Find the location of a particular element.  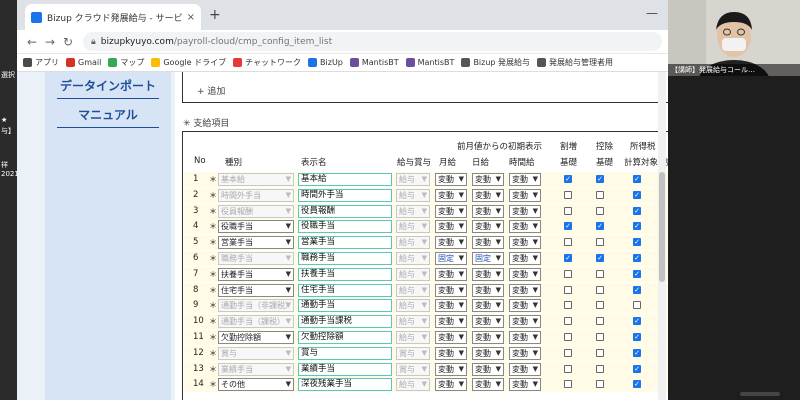

display-name-input: 深夜残業手当 is located at coordinates (345, 385).